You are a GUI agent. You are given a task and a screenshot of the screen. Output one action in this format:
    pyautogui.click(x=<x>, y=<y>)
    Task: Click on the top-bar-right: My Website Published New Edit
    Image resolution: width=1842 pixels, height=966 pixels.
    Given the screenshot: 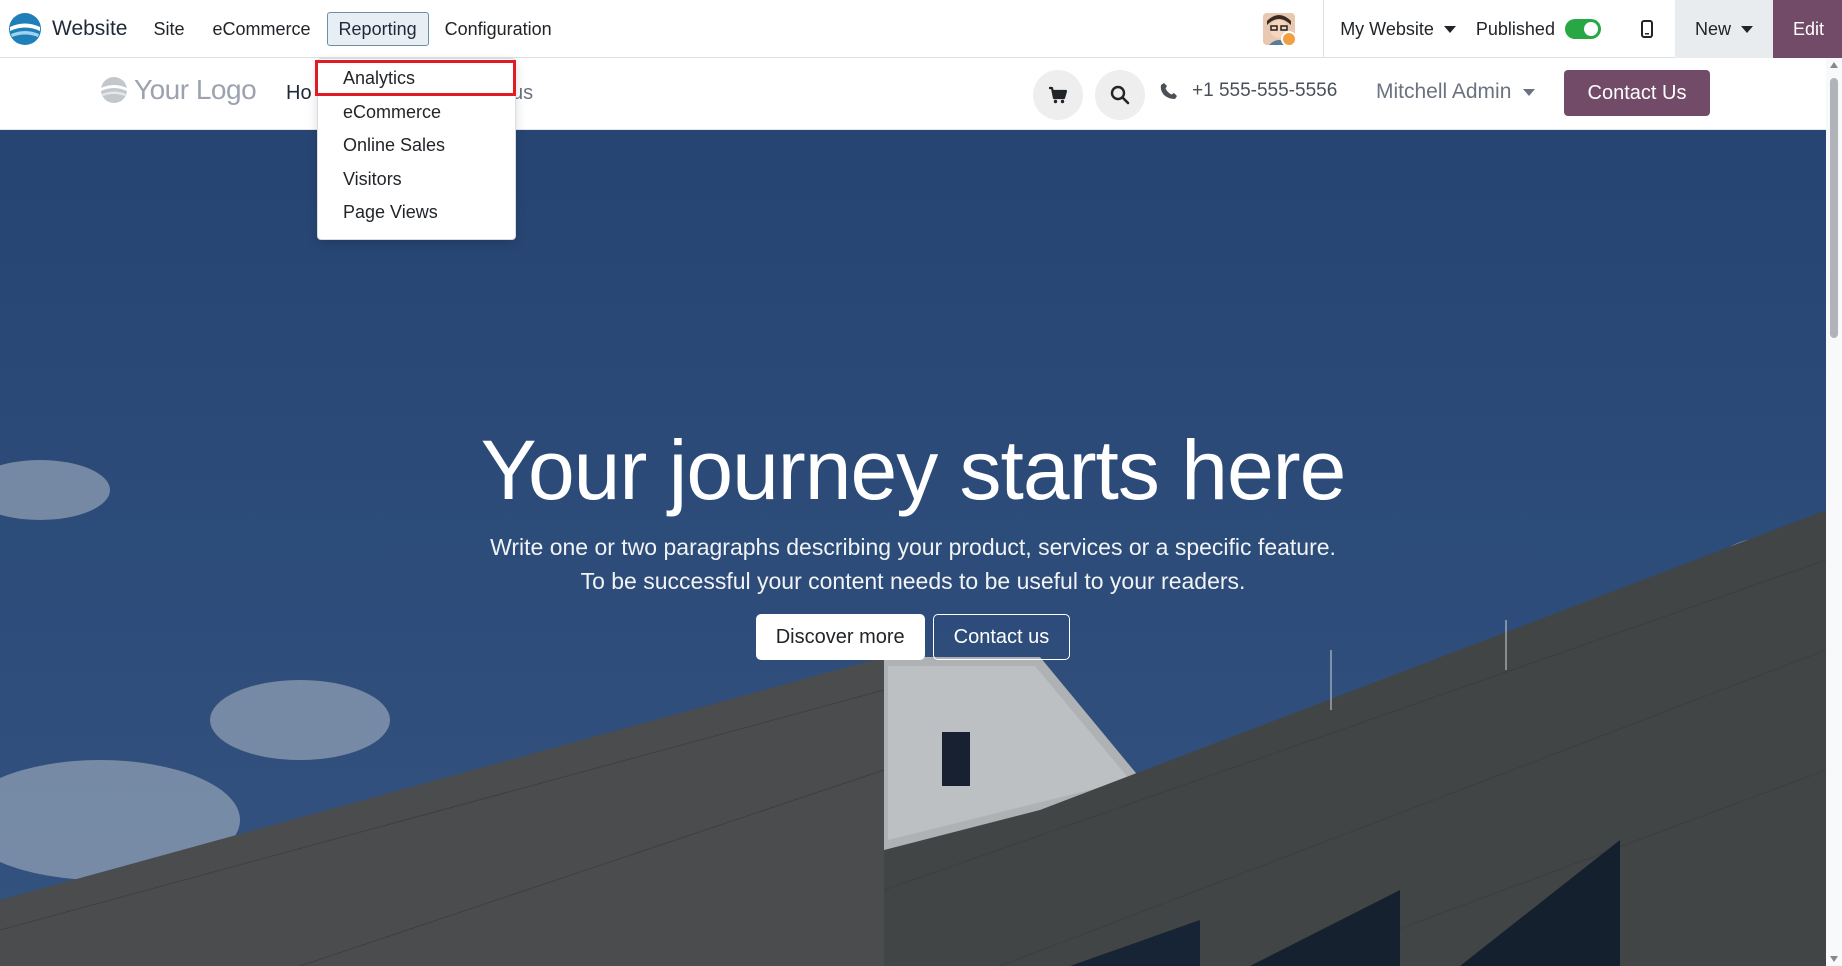 What is the action you would take?
    pyautogui.click(x=1552, y=29)
    